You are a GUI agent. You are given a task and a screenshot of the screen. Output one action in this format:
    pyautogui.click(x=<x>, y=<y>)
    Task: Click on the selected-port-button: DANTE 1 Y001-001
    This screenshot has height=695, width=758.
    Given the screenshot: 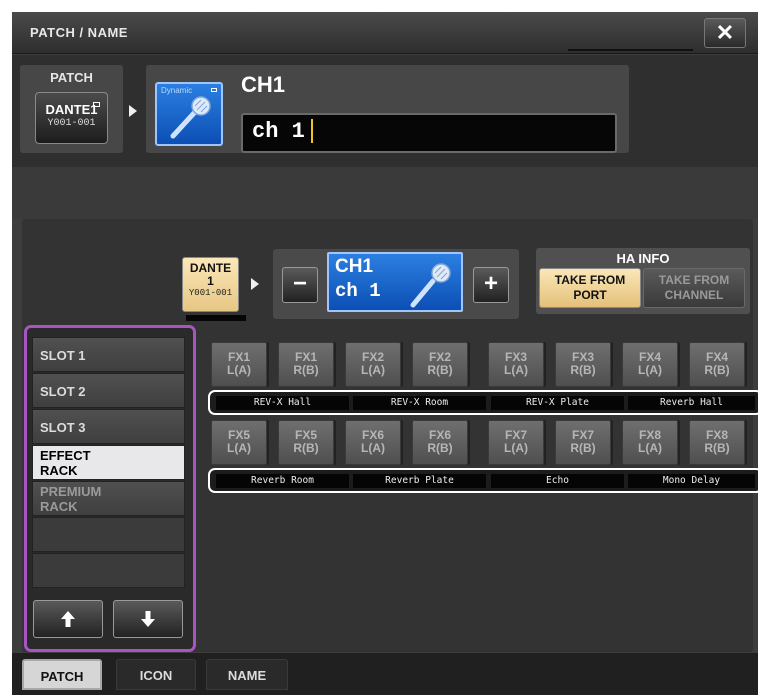 What is the action you would take?
    pyautogui.click(x=210, y=284)
    